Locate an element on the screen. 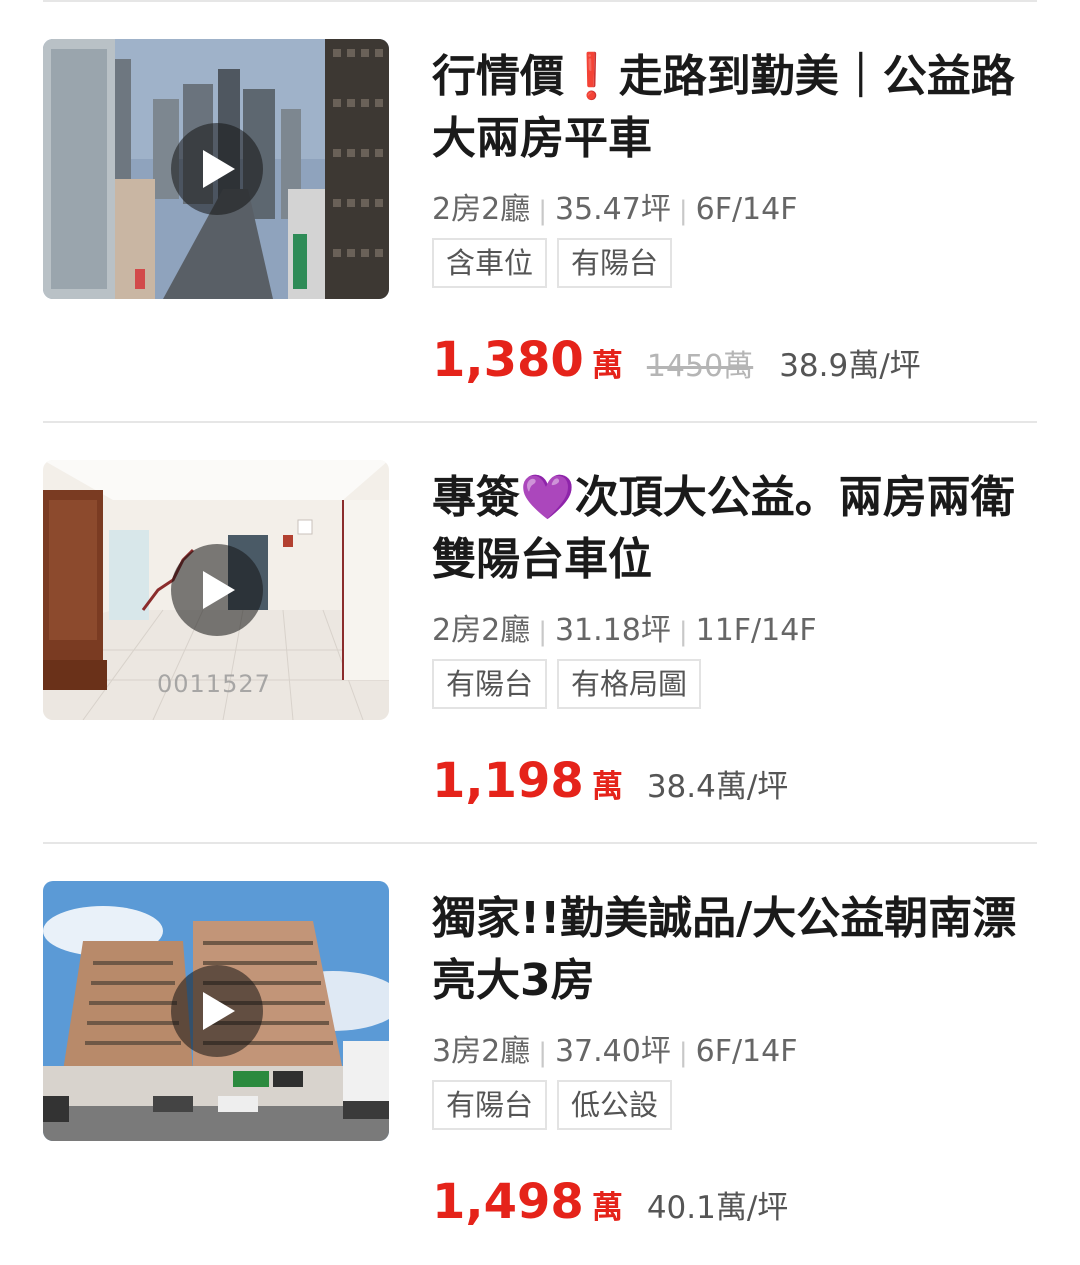  spec-floor: 11F/14F is located at coordinates (756, 630).